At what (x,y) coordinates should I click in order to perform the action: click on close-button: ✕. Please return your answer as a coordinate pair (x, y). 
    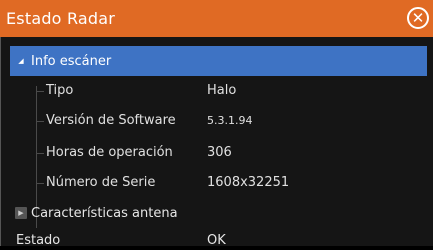
    Looking at the image, I should click on (418, 18).